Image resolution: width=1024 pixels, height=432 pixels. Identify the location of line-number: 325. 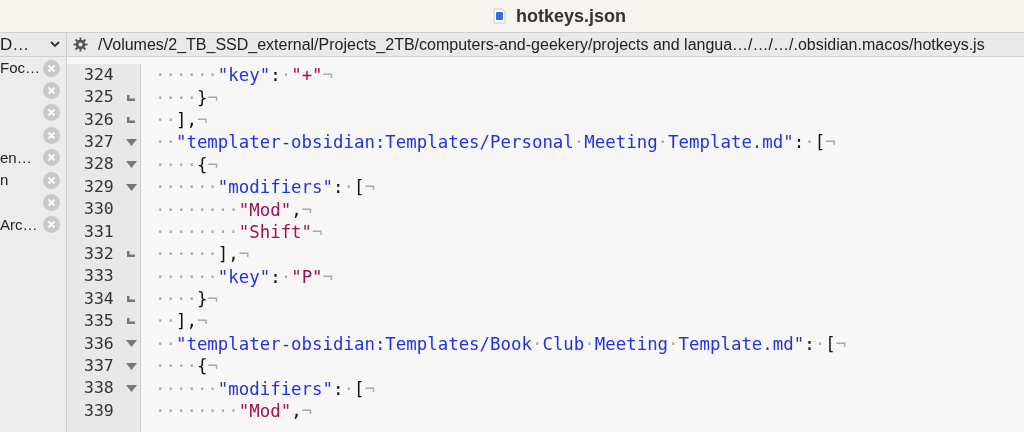
(99, 97).